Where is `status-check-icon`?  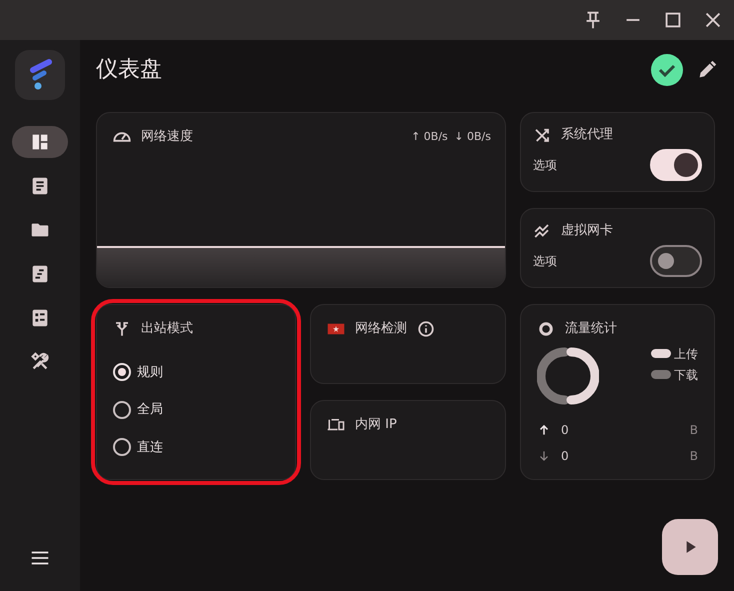 status-check-icon is located at coordinates (667, 70).